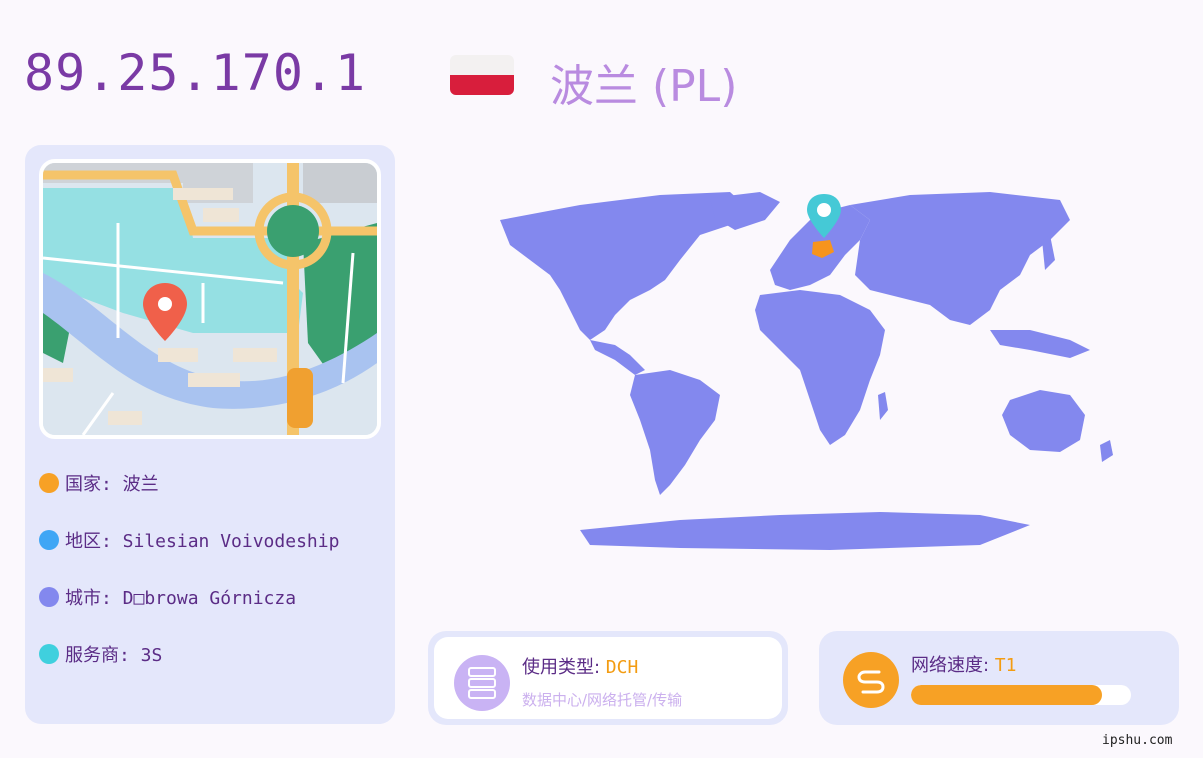  I want to click on network-speed-card: 网络速度: T1, so click(999, 678).